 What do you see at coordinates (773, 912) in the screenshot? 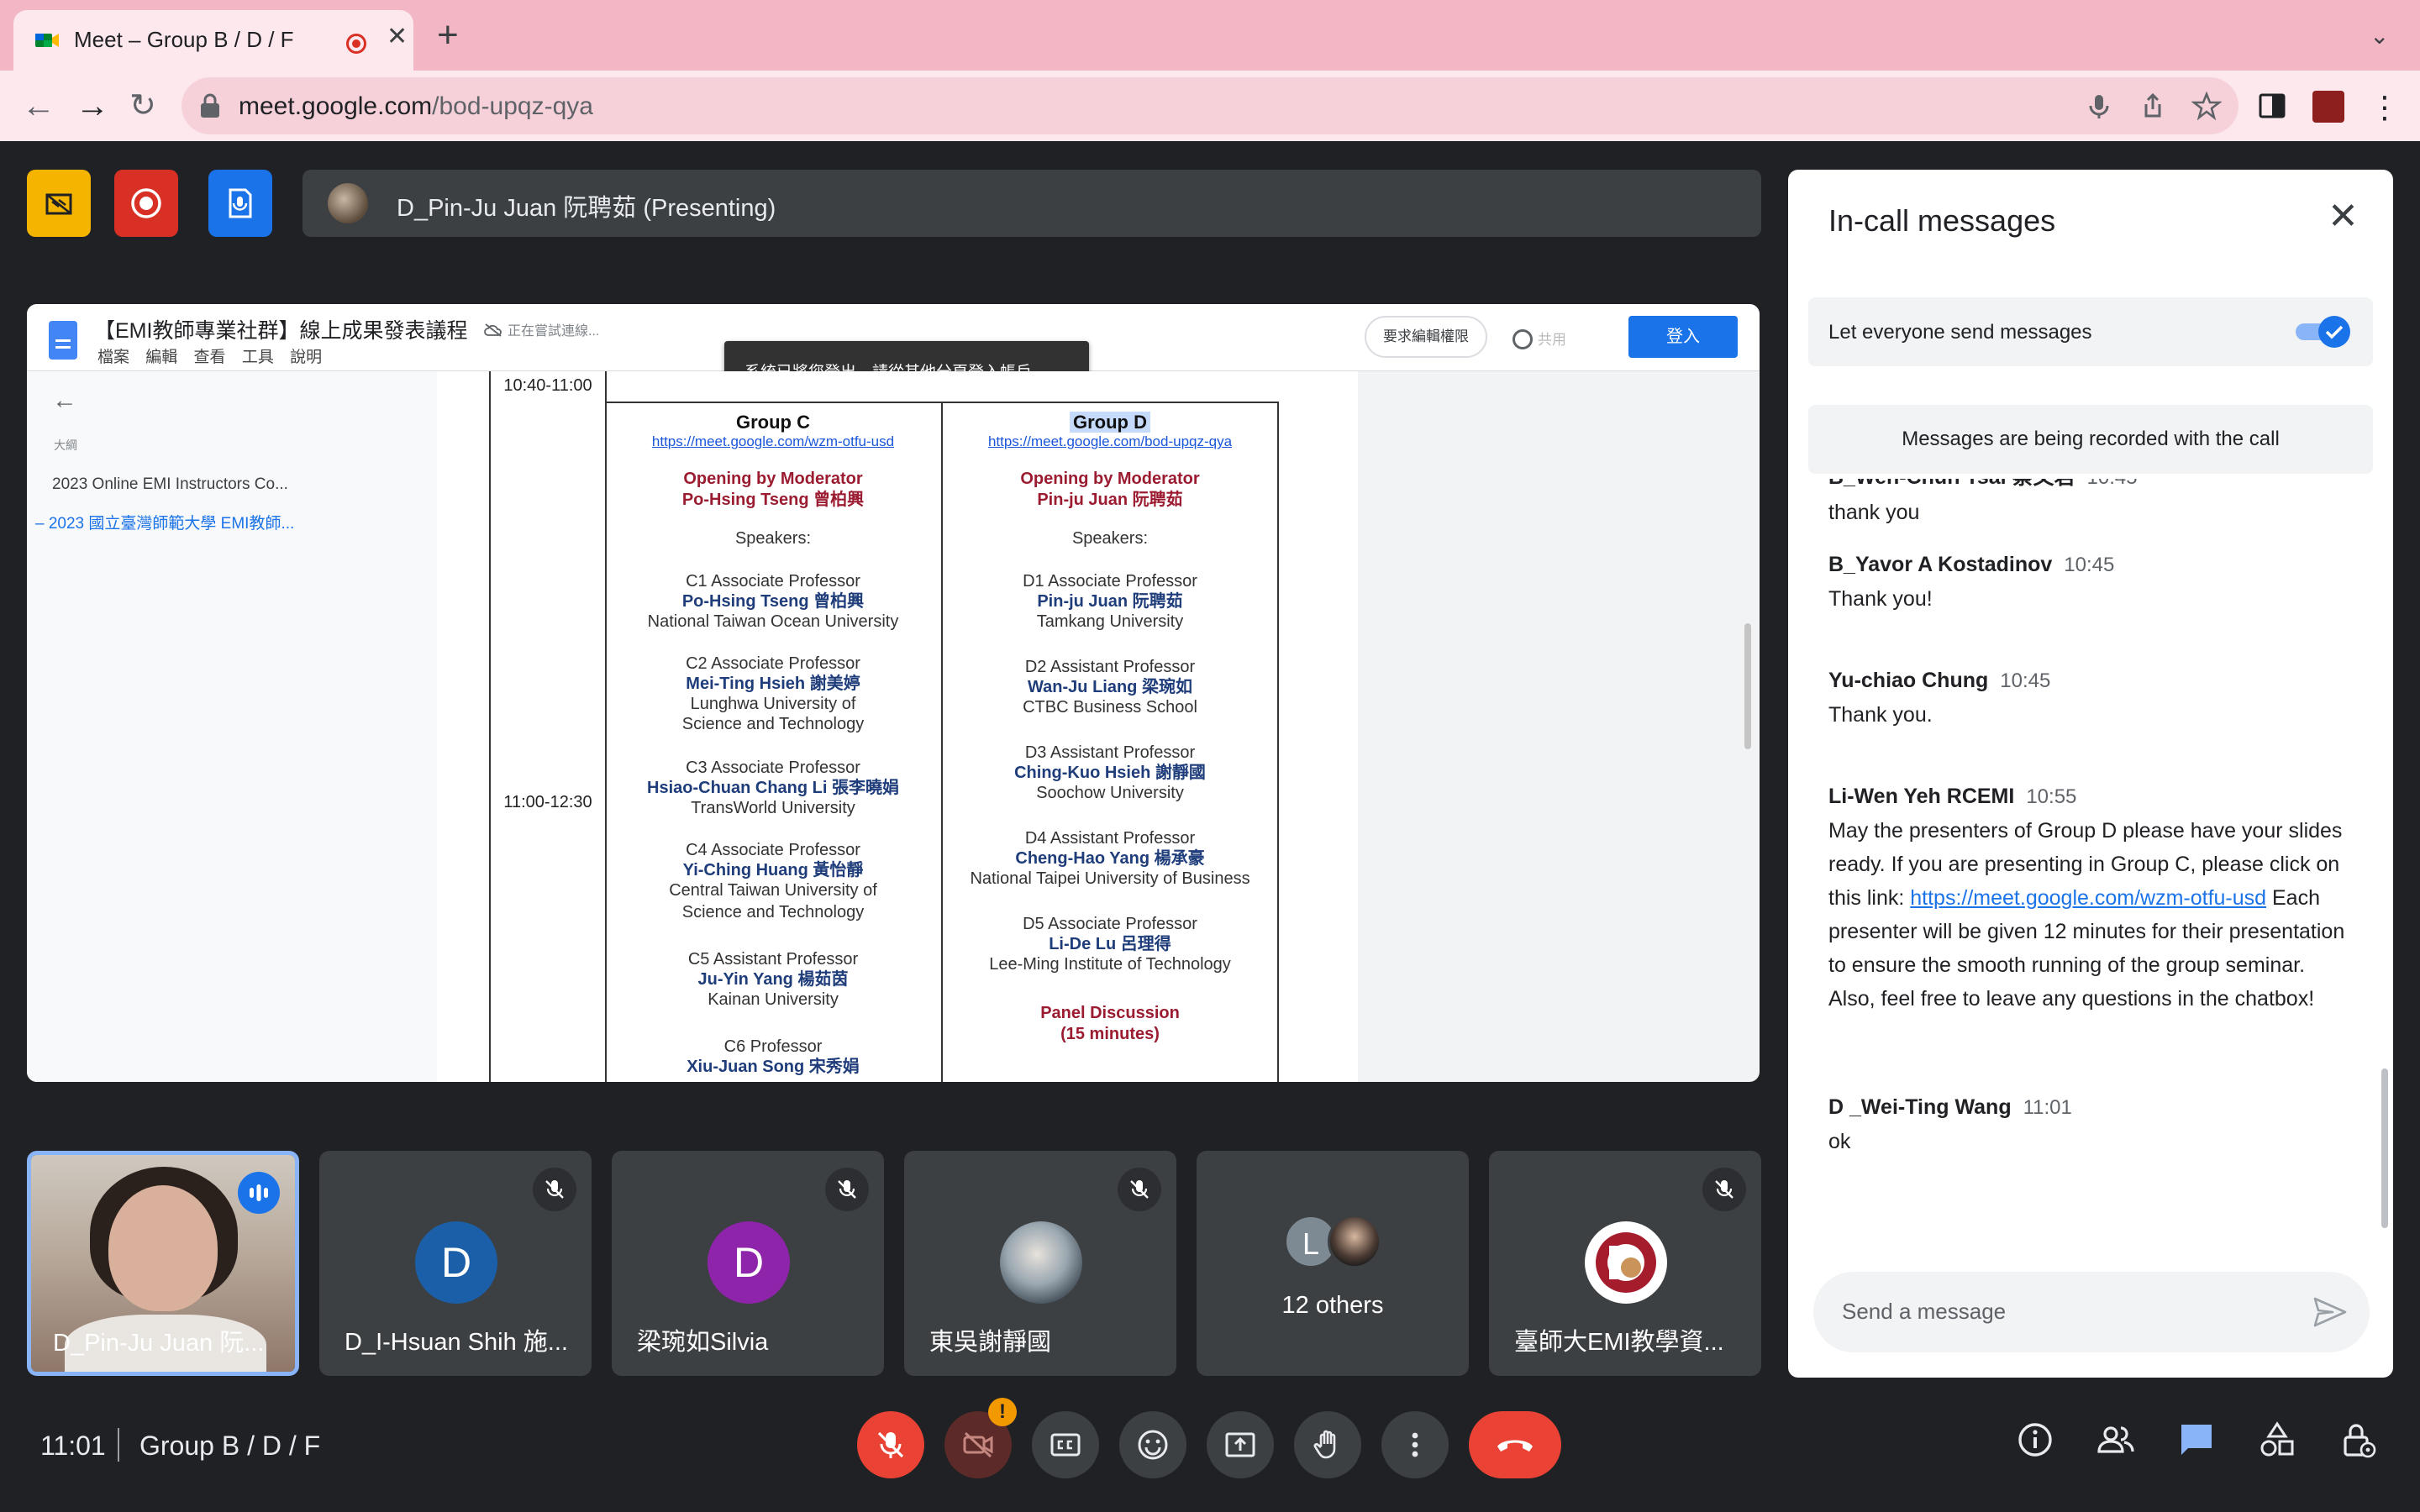
I see `speaker-affiliation: Science and Technology` at bounding box center [773, 912].